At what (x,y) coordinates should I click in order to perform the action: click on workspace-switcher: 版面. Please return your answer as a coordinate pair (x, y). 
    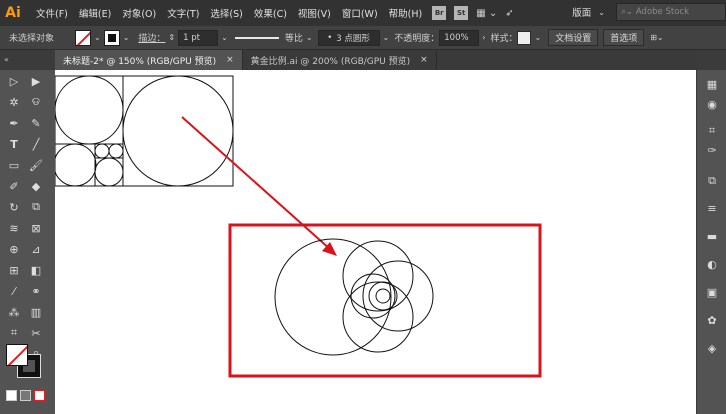
    Looking at the image, I should click on (581, 12).